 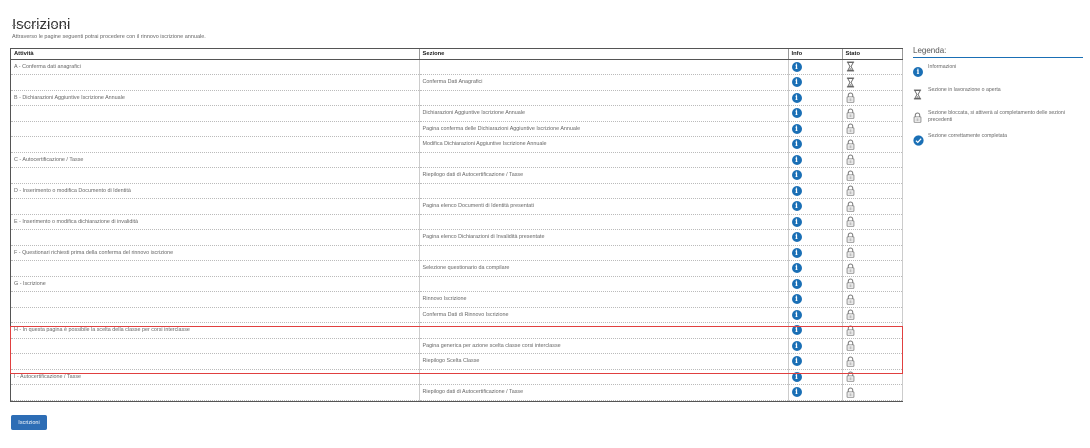 What do you see at coordinates (215, 160) in the screenshot?
I see `attivita-cell: C - Autocertificazione / Tasse` at bounding box center [215, 160].